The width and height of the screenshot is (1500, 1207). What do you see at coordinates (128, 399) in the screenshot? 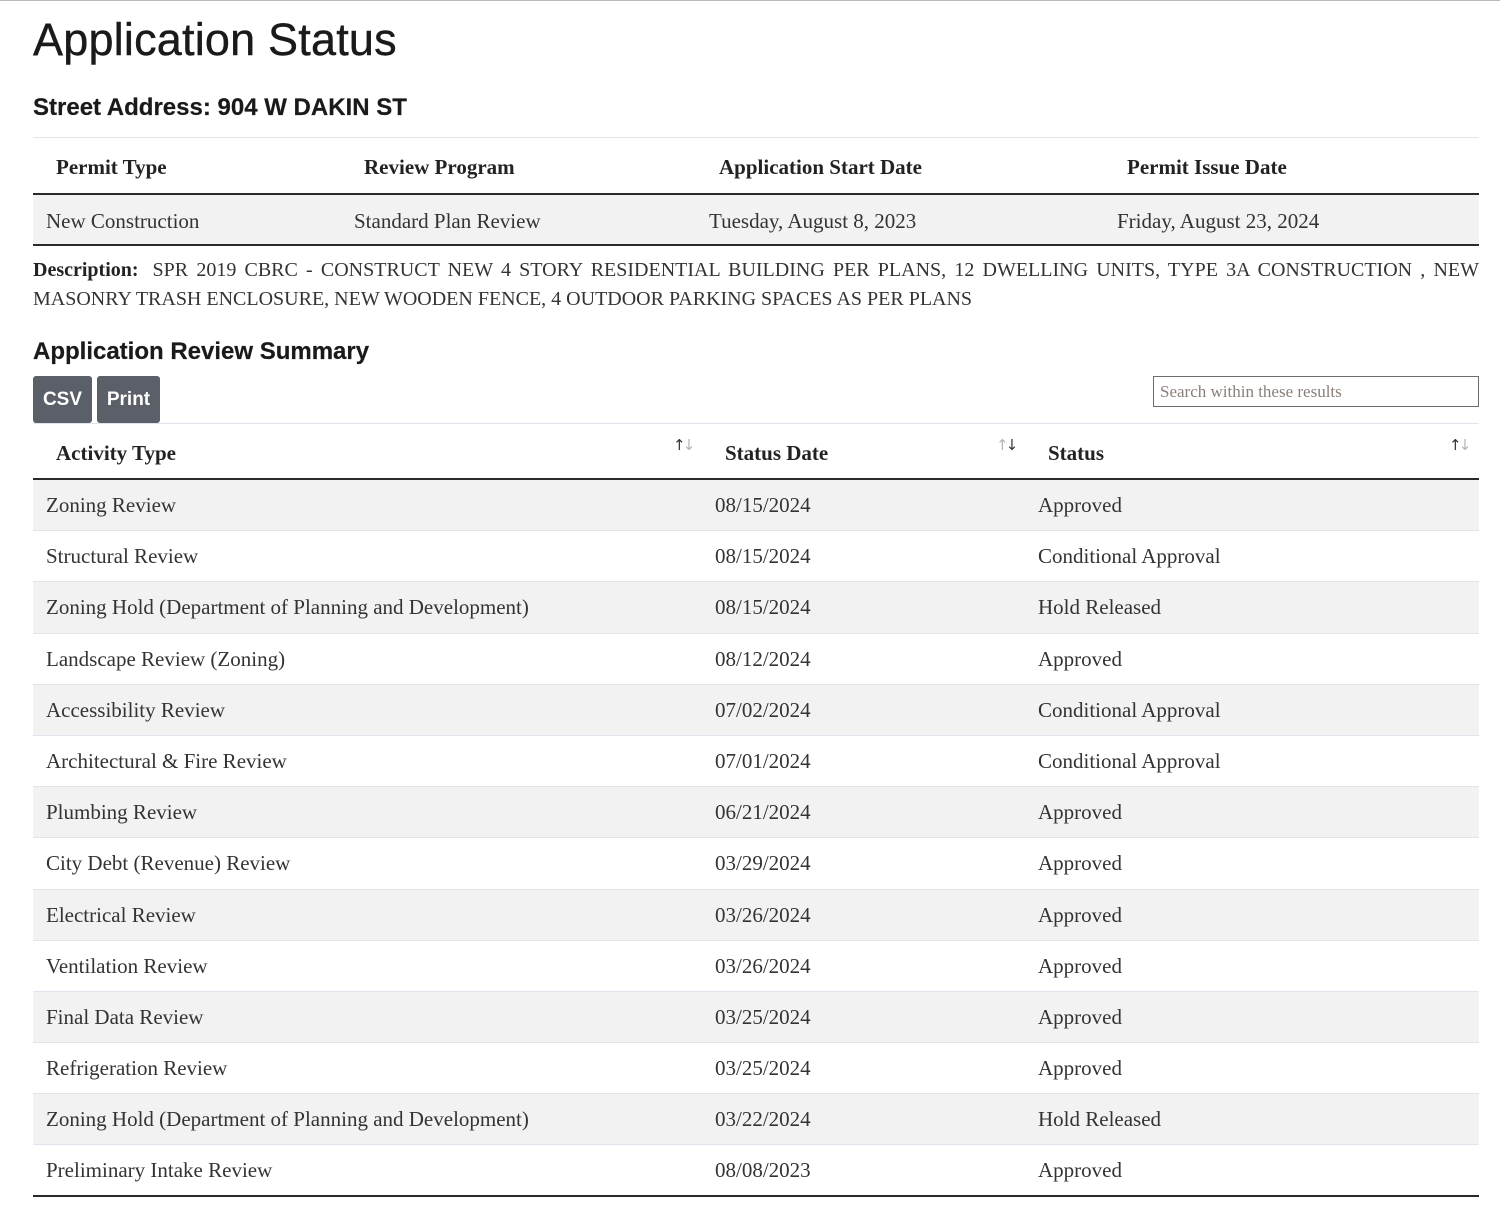
I see `print-button: Print` at bounding box center [128, 399].